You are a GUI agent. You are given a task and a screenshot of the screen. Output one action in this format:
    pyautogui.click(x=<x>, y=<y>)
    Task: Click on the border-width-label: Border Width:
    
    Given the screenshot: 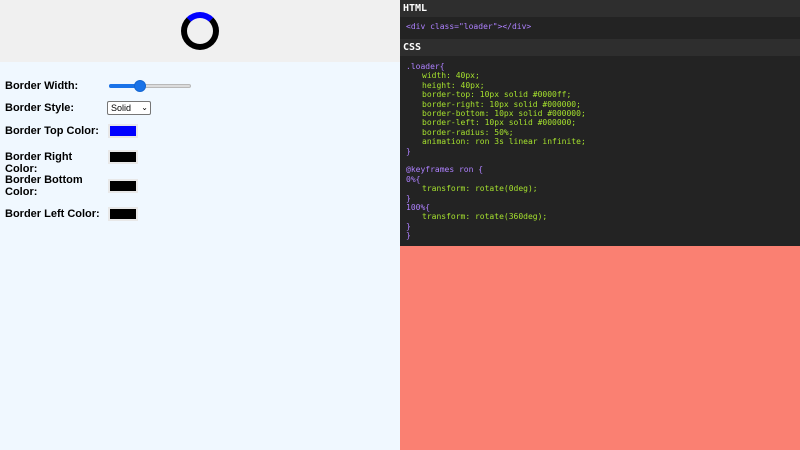 What is the action you would take?
    pyautogui.click(x=42, y=86)
    